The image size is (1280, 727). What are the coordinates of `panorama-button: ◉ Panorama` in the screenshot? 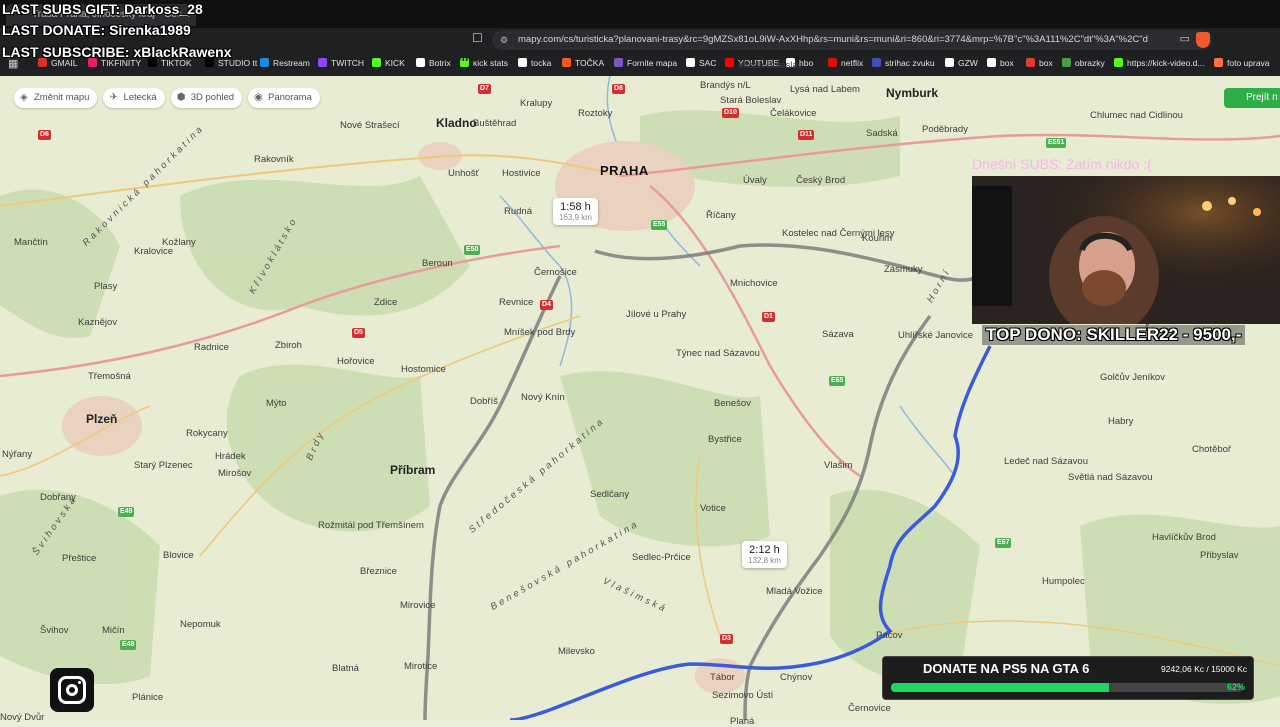 It's located at (284, 98).